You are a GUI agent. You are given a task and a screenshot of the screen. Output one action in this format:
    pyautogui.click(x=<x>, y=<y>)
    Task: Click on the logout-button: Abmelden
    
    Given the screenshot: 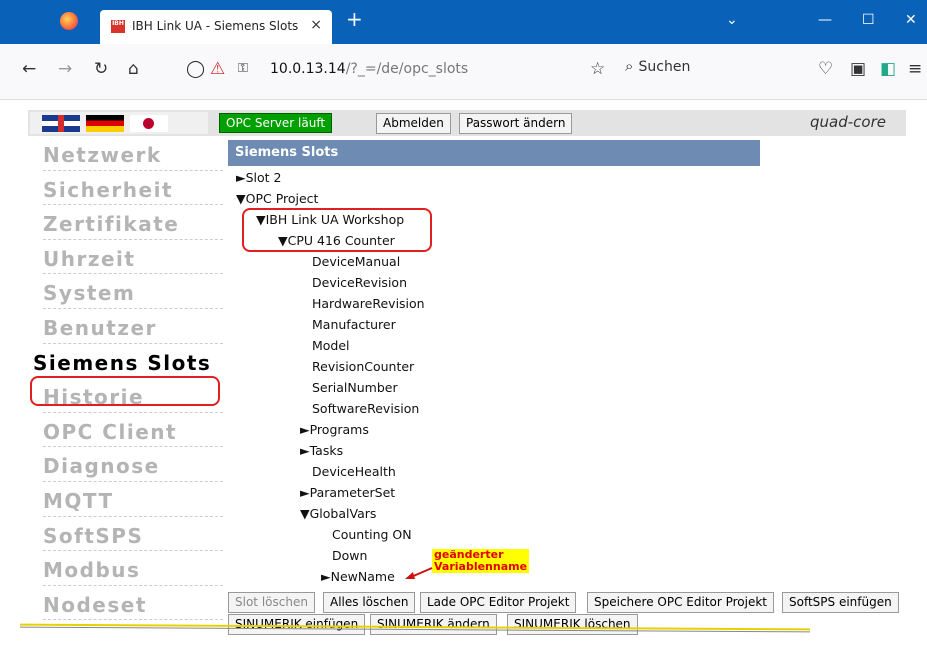 What is the action you would take?
    pyautogui.click(x=413, y=123)
    